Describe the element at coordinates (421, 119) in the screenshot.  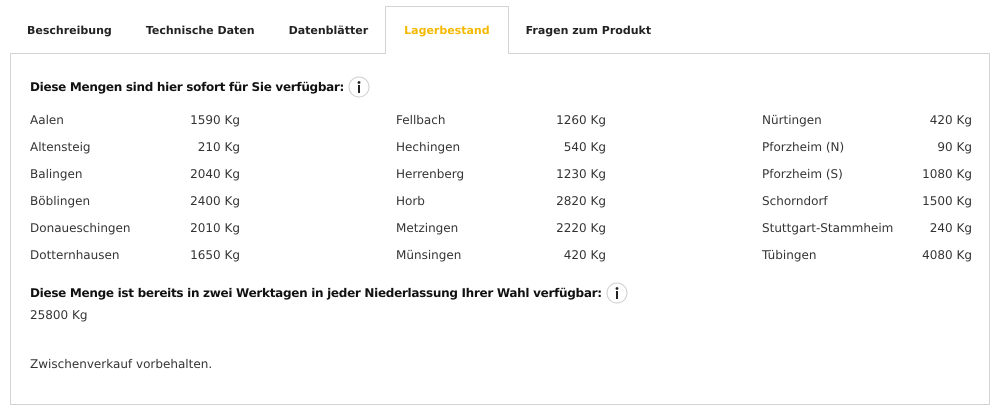
I see `location-name: Fellbach` at that location.